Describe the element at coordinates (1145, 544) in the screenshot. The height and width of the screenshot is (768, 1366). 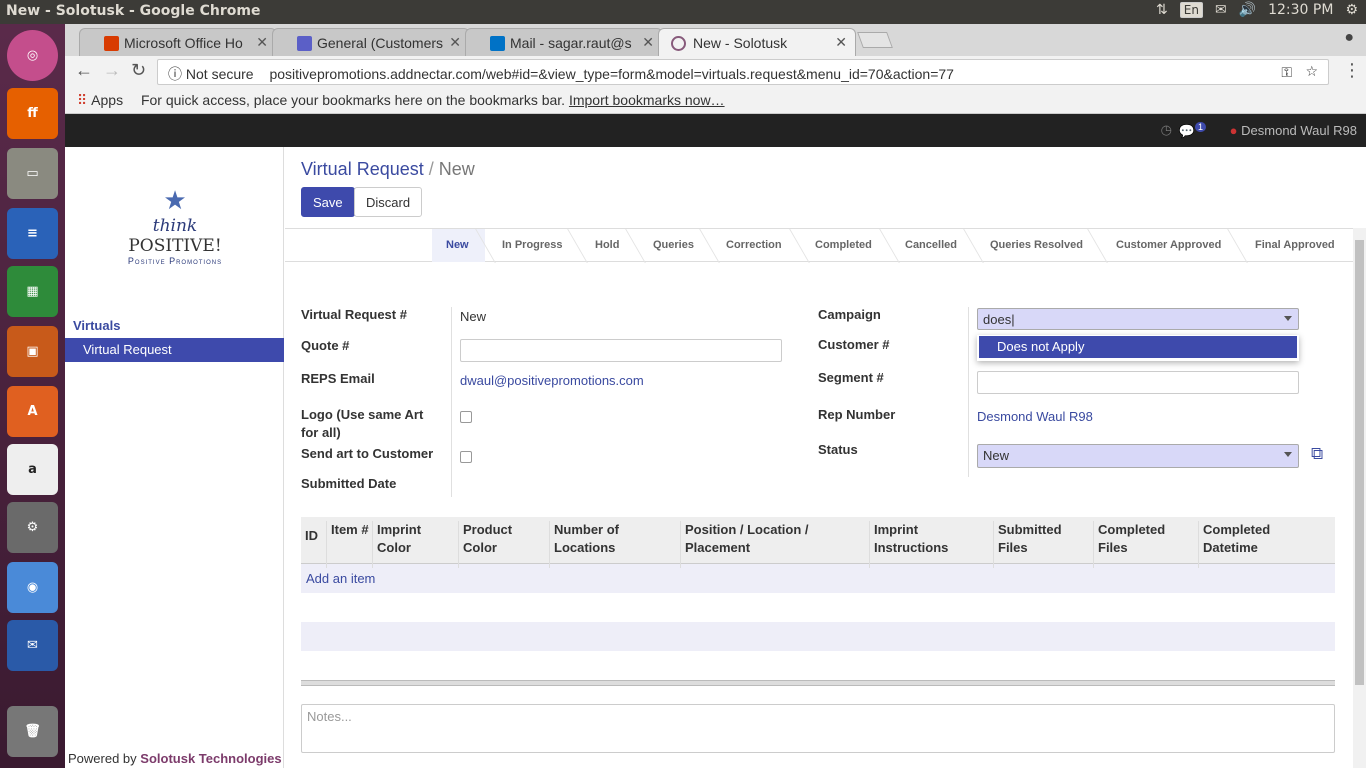
I see `column-header: Completed Files` at that location.